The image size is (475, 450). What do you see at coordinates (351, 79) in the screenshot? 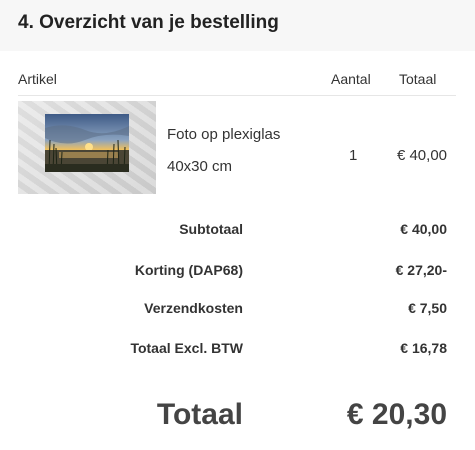
I see `column-header-quantity: Aantal` at bounding box center [351, 79].